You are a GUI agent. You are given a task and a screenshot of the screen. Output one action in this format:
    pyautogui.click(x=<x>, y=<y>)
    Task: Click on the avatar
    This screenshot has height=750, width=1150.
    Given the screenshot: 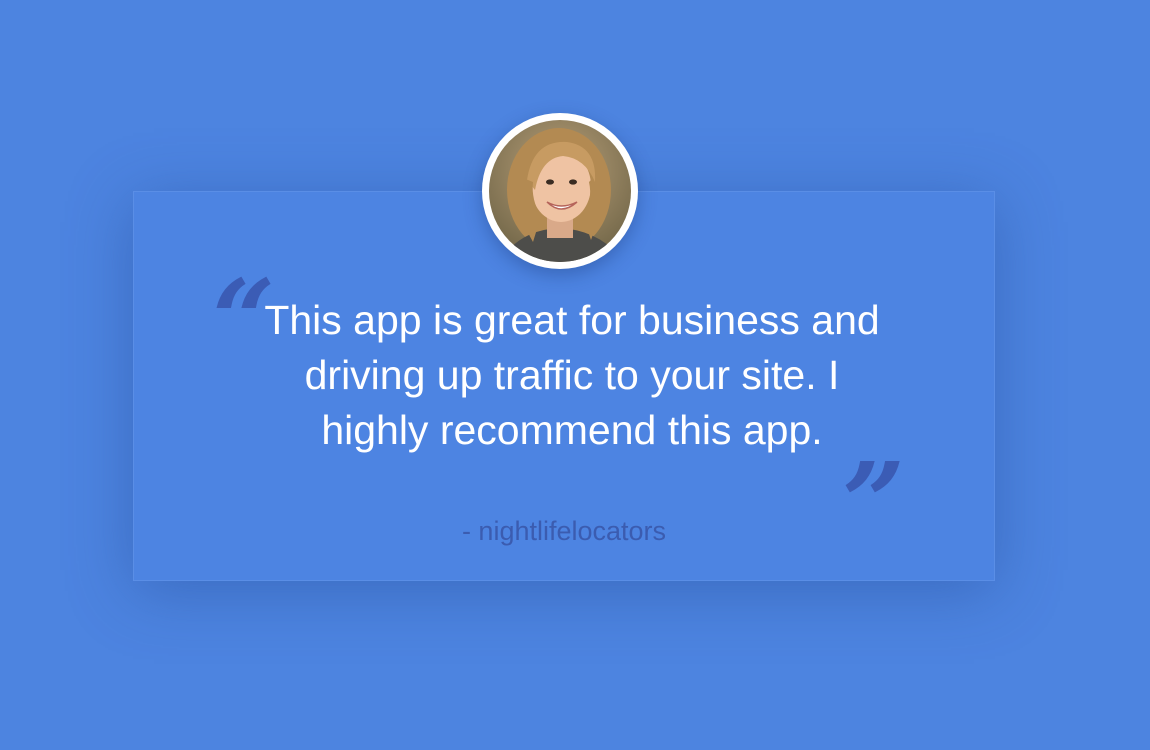 What is the action you would take?
    pyautogui.click(x=560, y=191)
    